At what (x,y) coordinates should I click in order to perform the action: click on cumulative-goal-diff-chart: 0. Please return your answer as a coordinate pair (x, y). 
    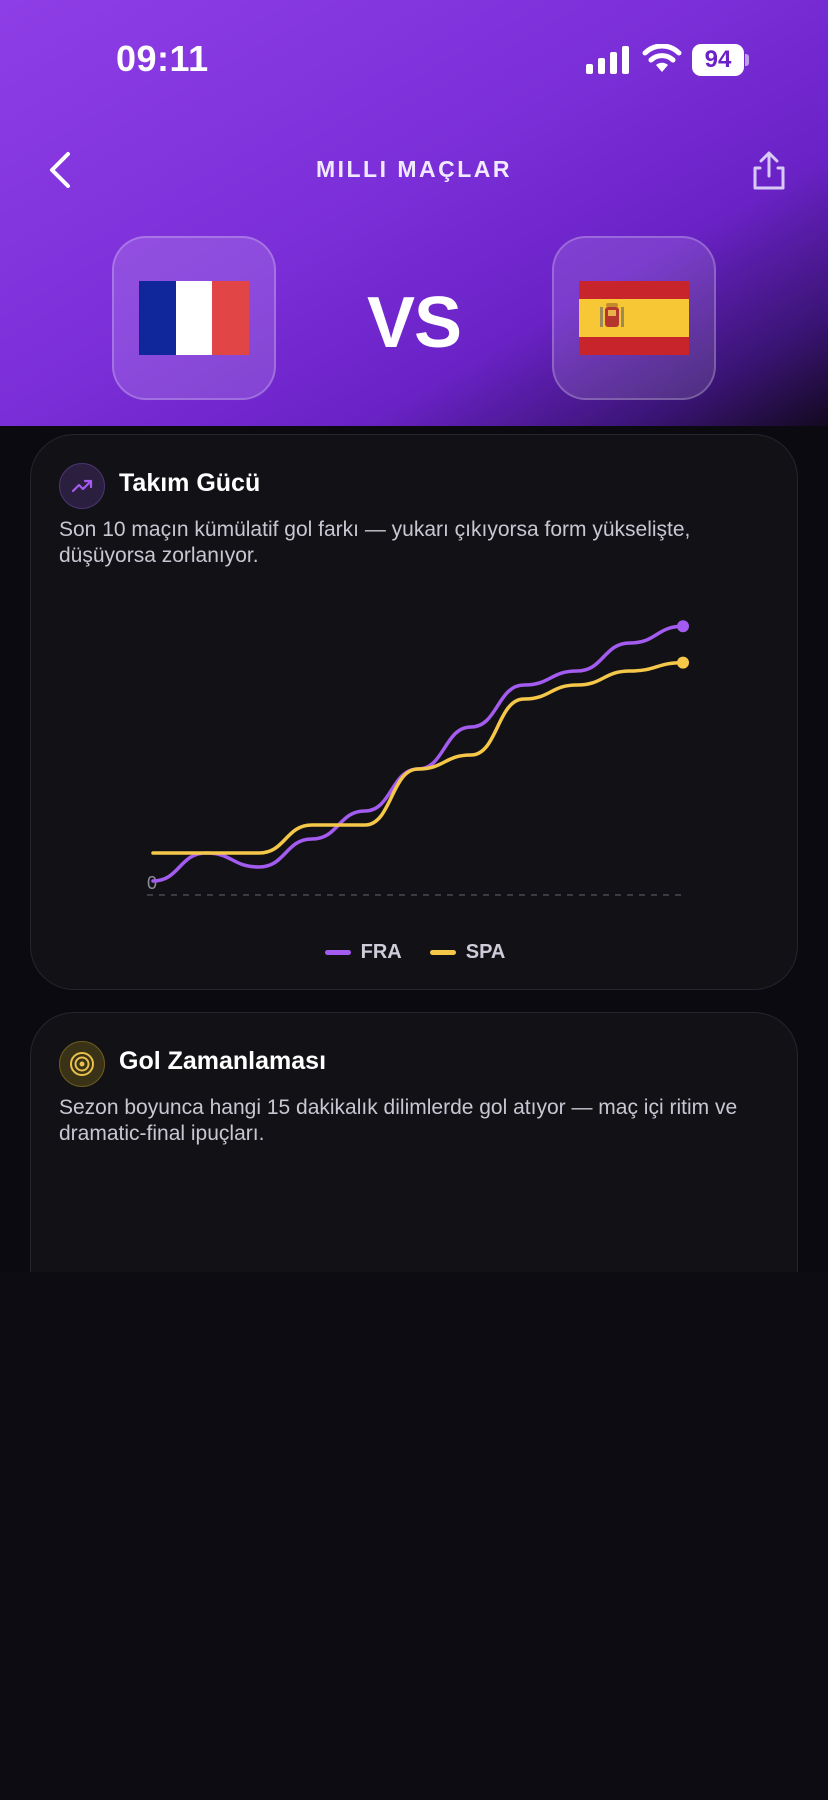
    Looking at the image, I should click on (418, 758).